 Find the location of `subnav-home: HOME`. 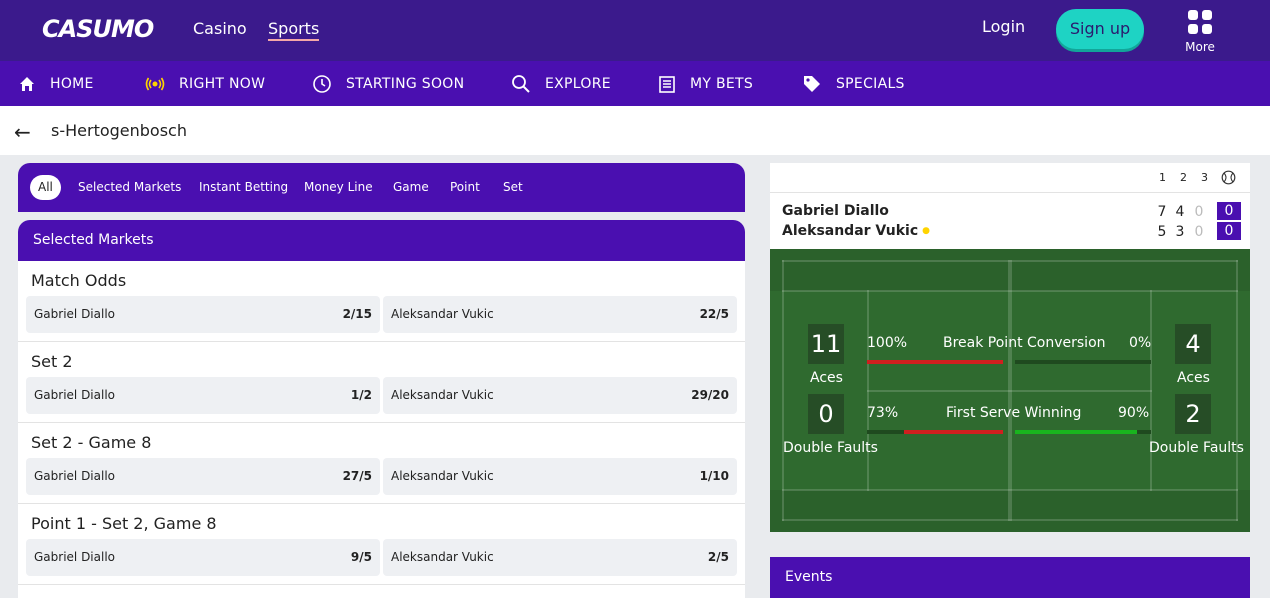

subnav-home: HOME is located at coordinates (56, 83).